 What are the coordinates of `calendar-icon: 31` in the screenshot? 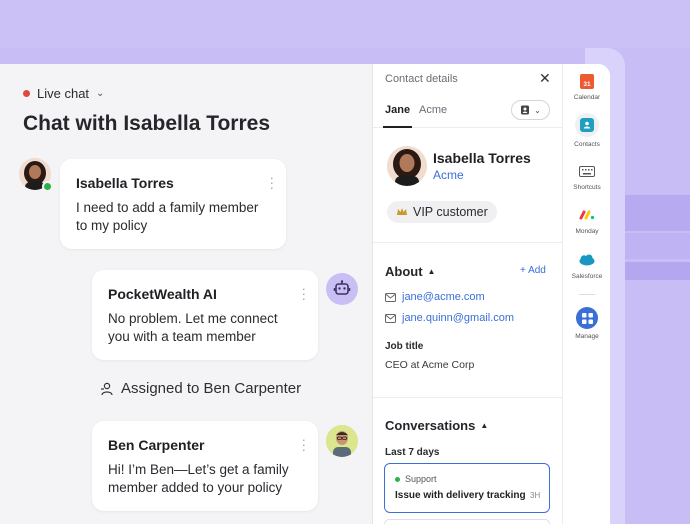 It's located at (587, 81).